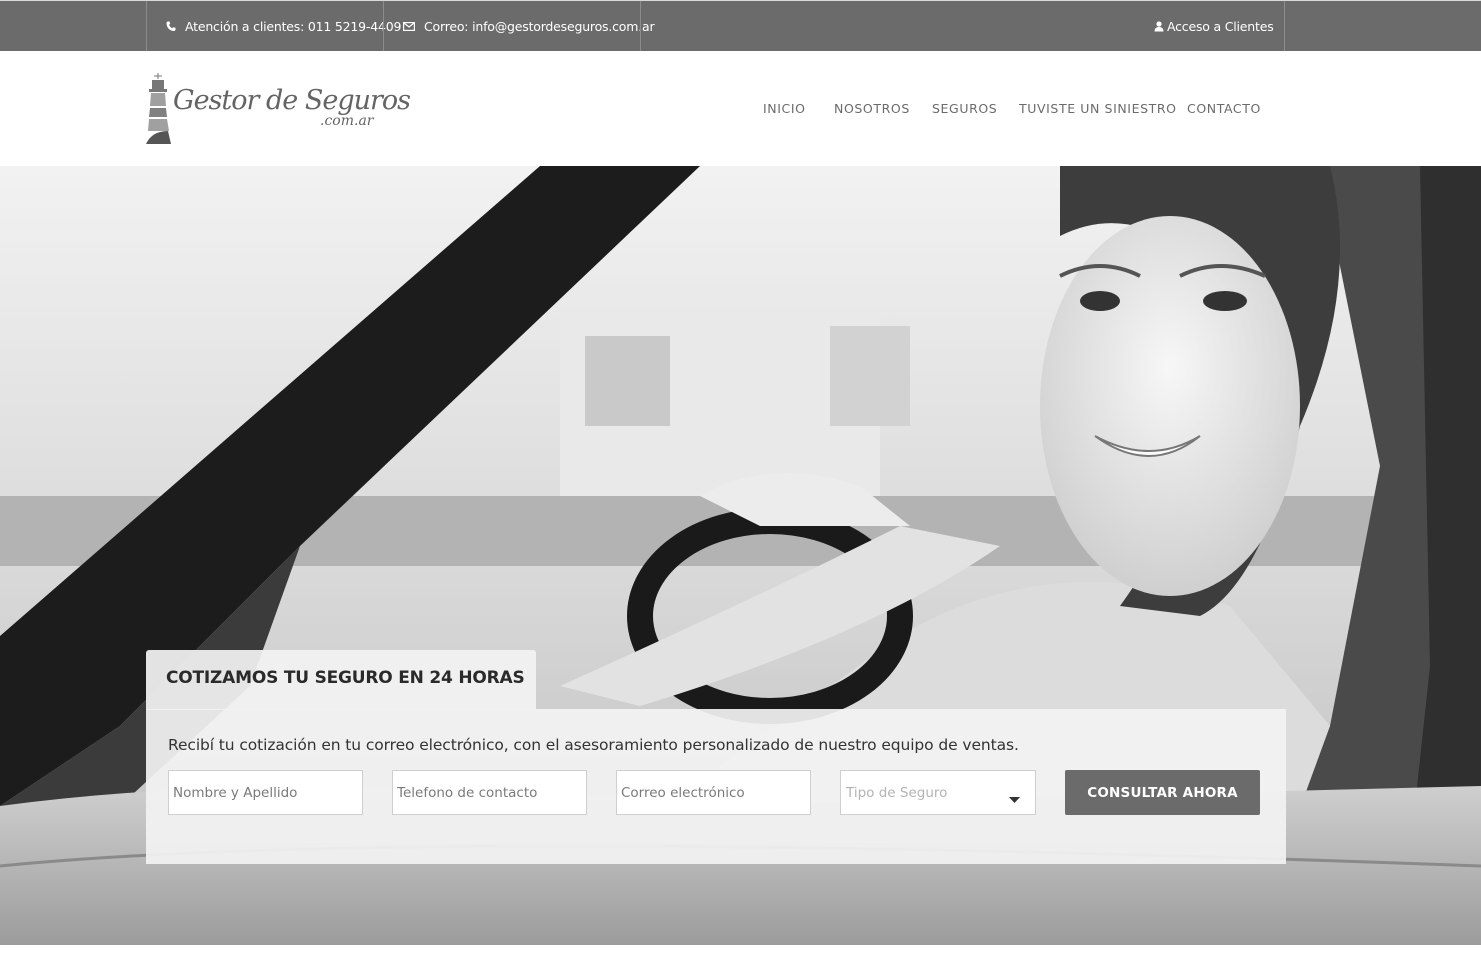 The image size is (1481, 971). I want to click on nav-contacto: CONTACTO, so click(1224, 108).